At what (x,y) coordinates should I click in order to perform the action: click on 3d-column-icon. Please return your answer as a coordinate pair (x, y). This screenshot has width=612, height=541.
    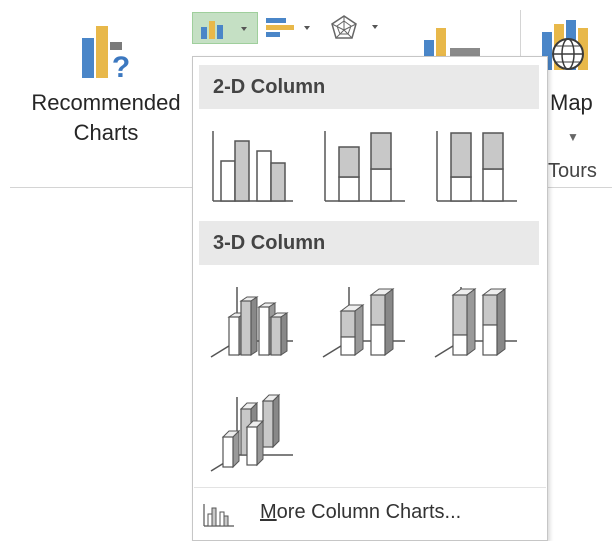
    Looking at the image, I should click on (251, 432).